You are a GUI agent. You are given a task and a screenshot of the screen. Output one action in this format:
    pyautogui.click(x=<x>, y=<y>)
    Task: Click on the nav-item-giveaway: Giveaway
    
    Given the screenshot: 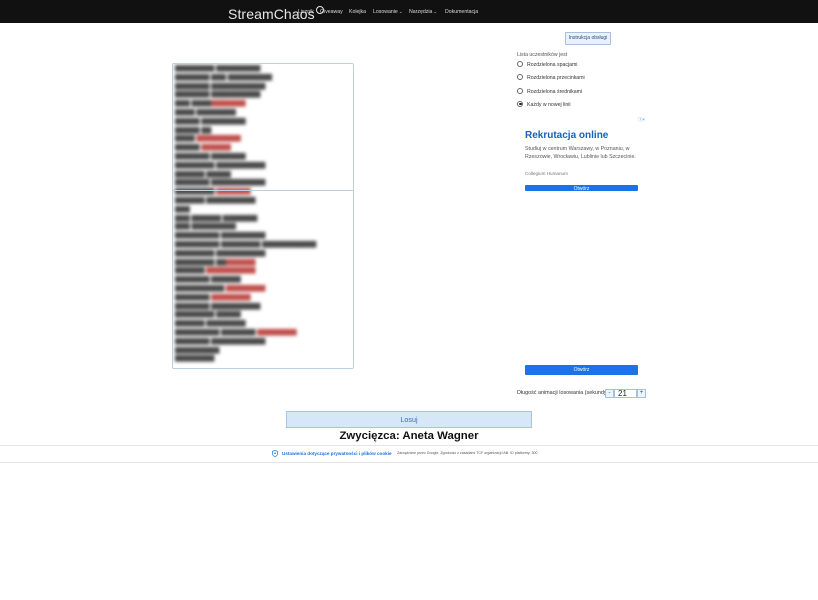 What is the action you would take?
    pyautogui.click(x=331, y=12)
    